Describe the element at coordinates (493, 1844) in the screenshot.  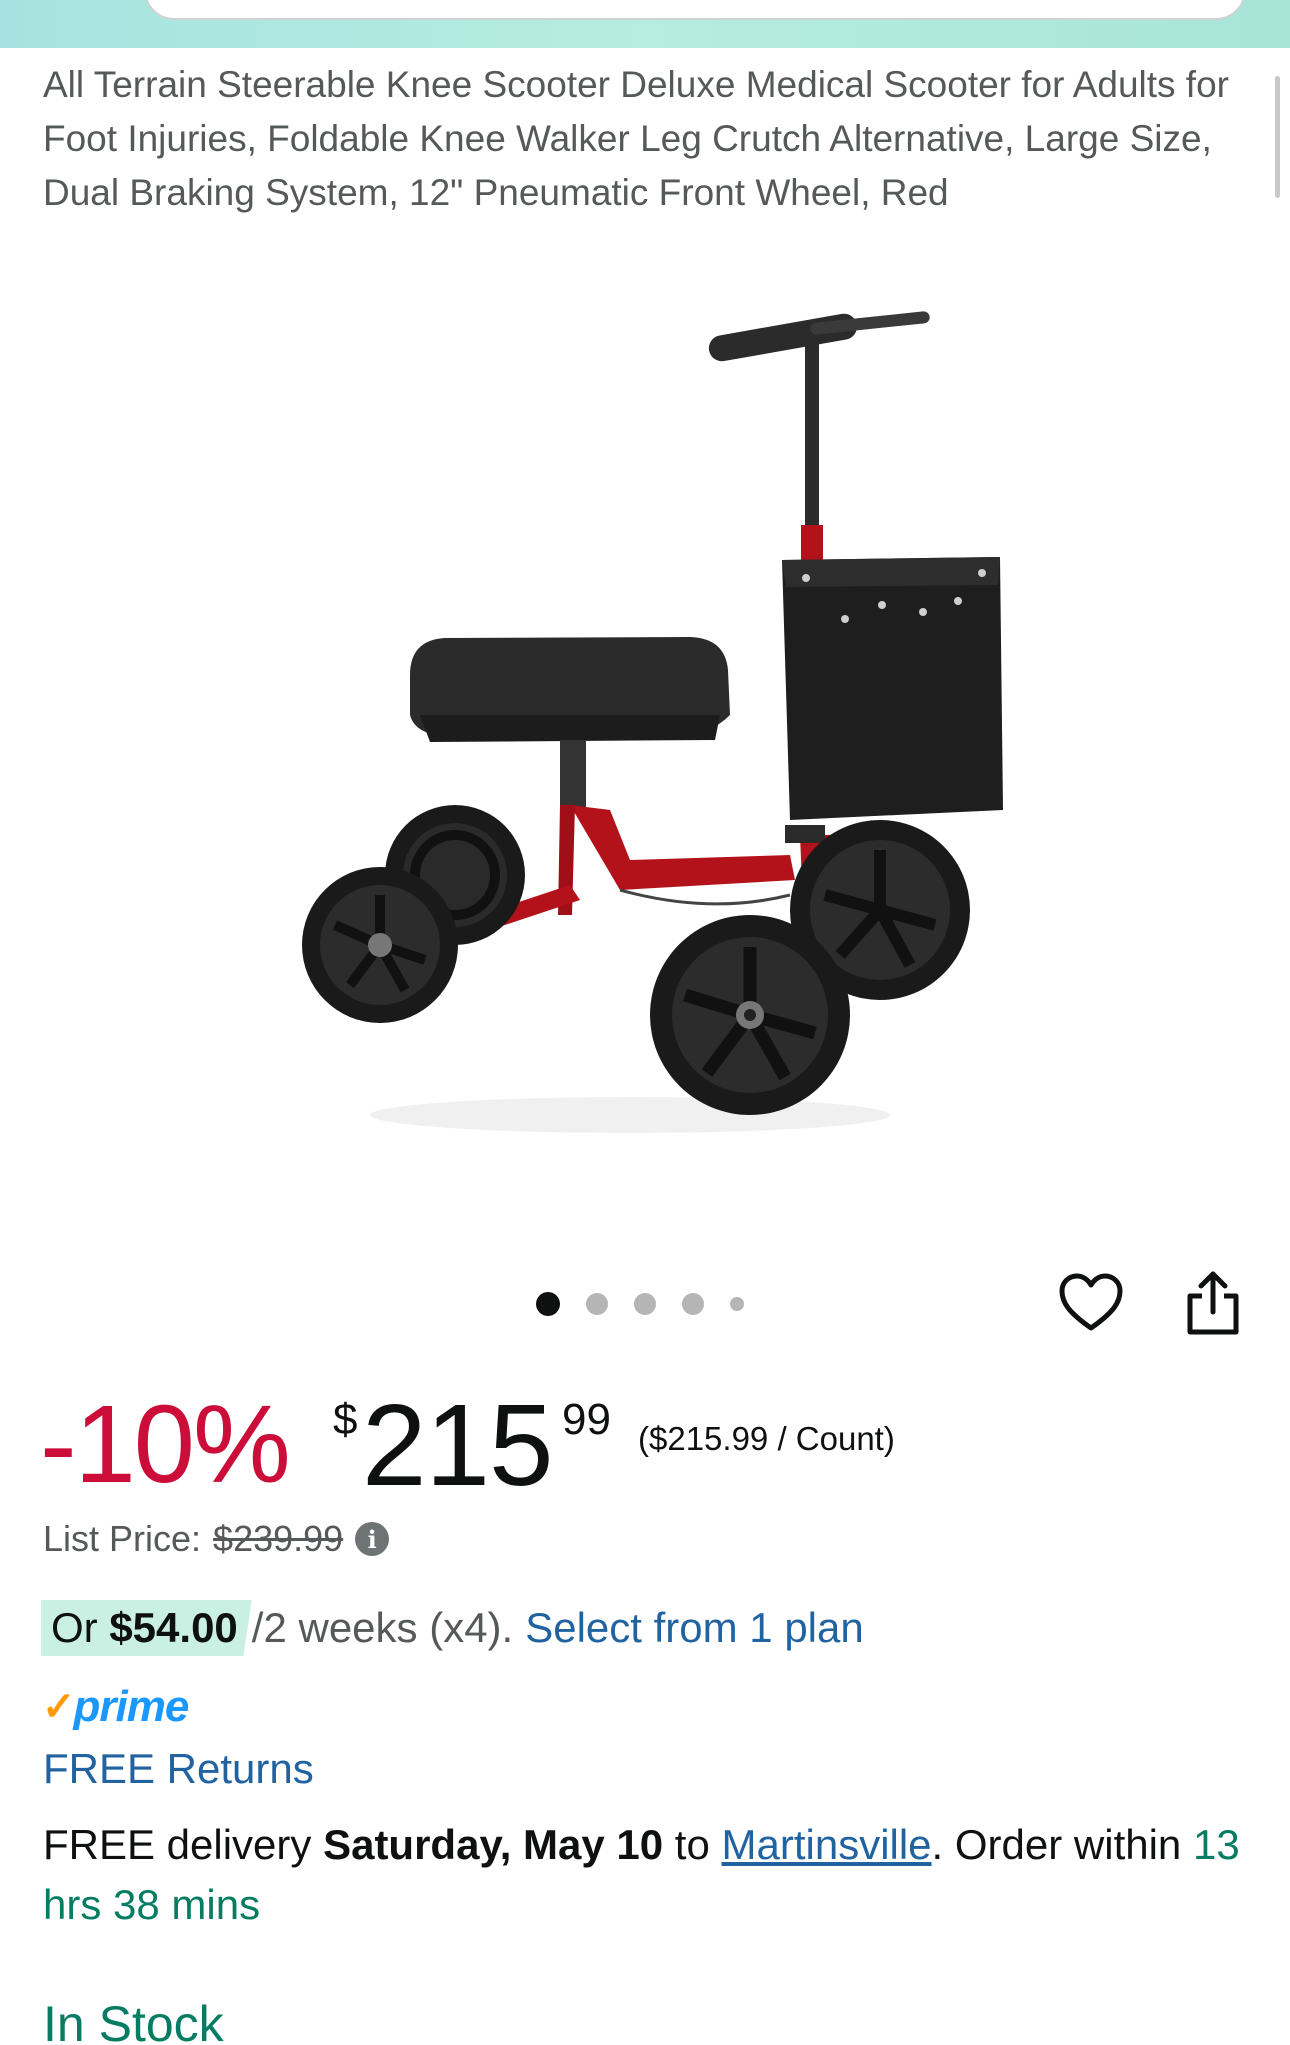
I see `delivery-date: Saturday, May 10` at that location.